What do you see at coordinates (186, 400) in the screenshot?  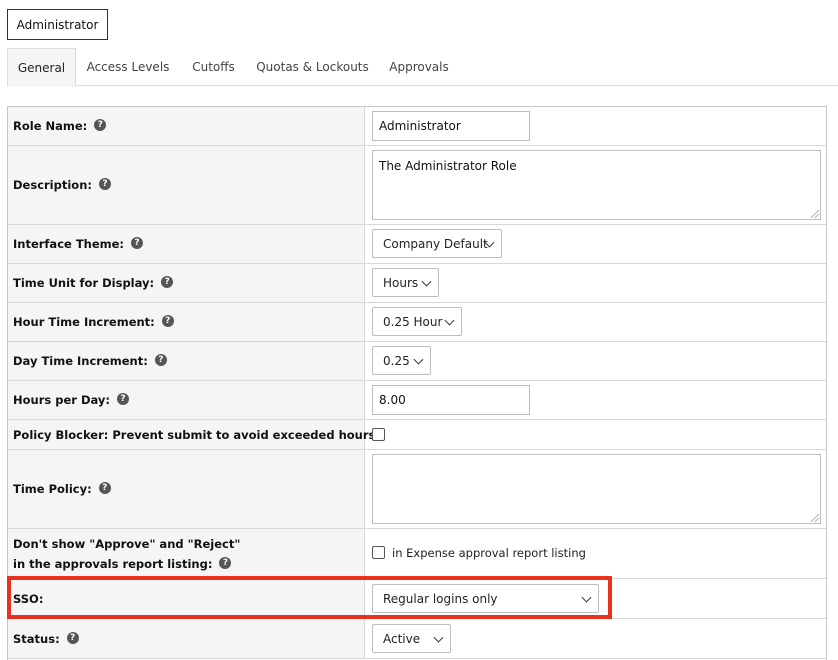 I see `hours-per-day-label: Hours per Day: ?` at bounding box center [186, 400].